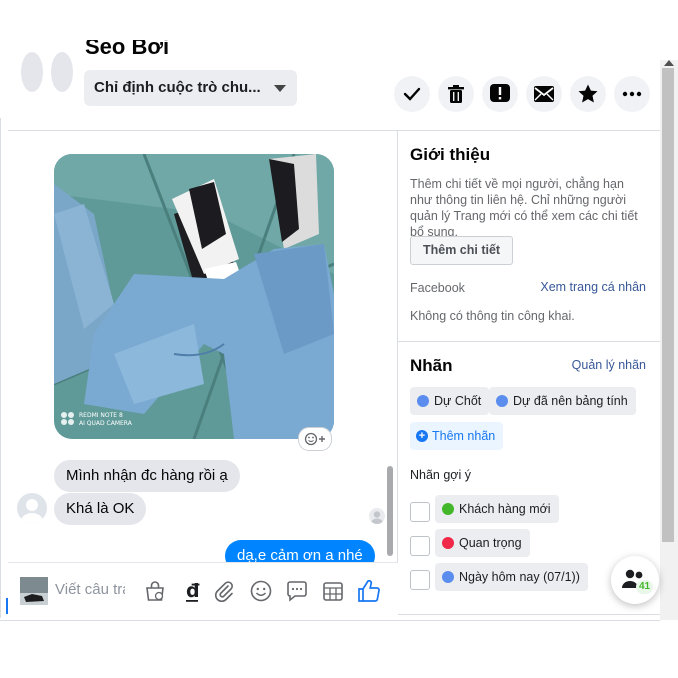 The height and width of the screenshot is (678, 678). I want to click on suggested-label: Ngày hôm nay (07/1)), so click(511, 577).